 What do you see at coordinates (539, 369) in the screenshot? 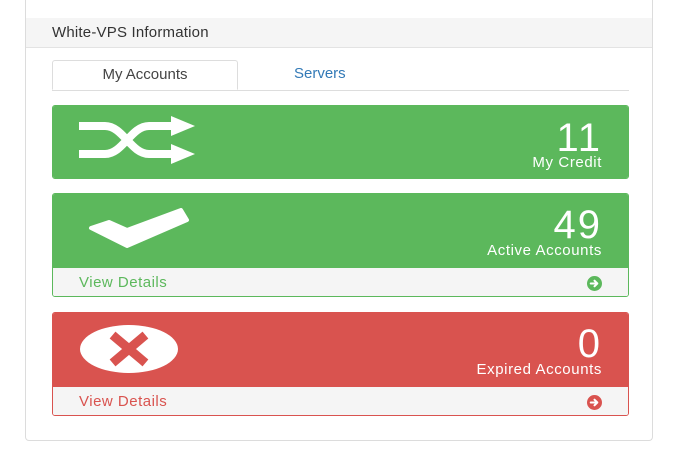
I see `expired-accounts-label: Expired Accounts` at bounding box center [539, 369].